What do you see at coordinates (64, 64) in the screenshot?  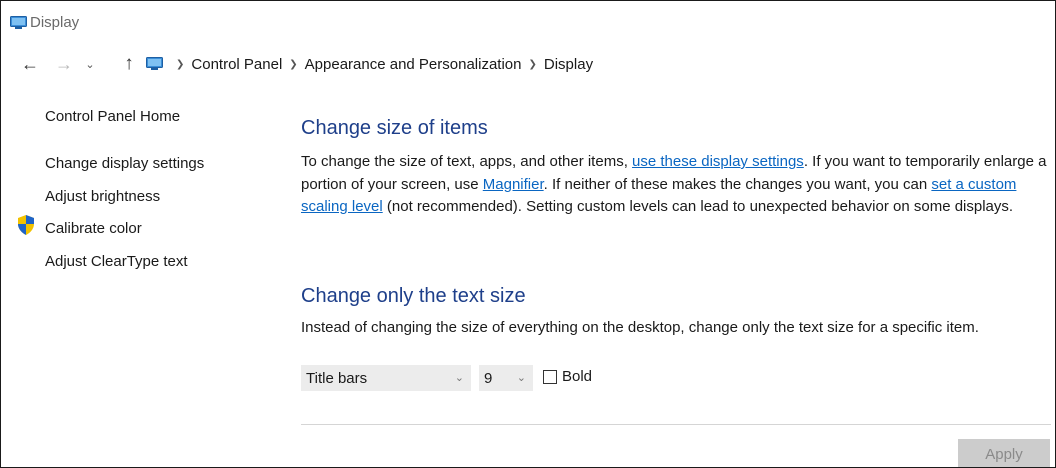 I see `arrow-right-icon: →` at bounding box center [64, 64].